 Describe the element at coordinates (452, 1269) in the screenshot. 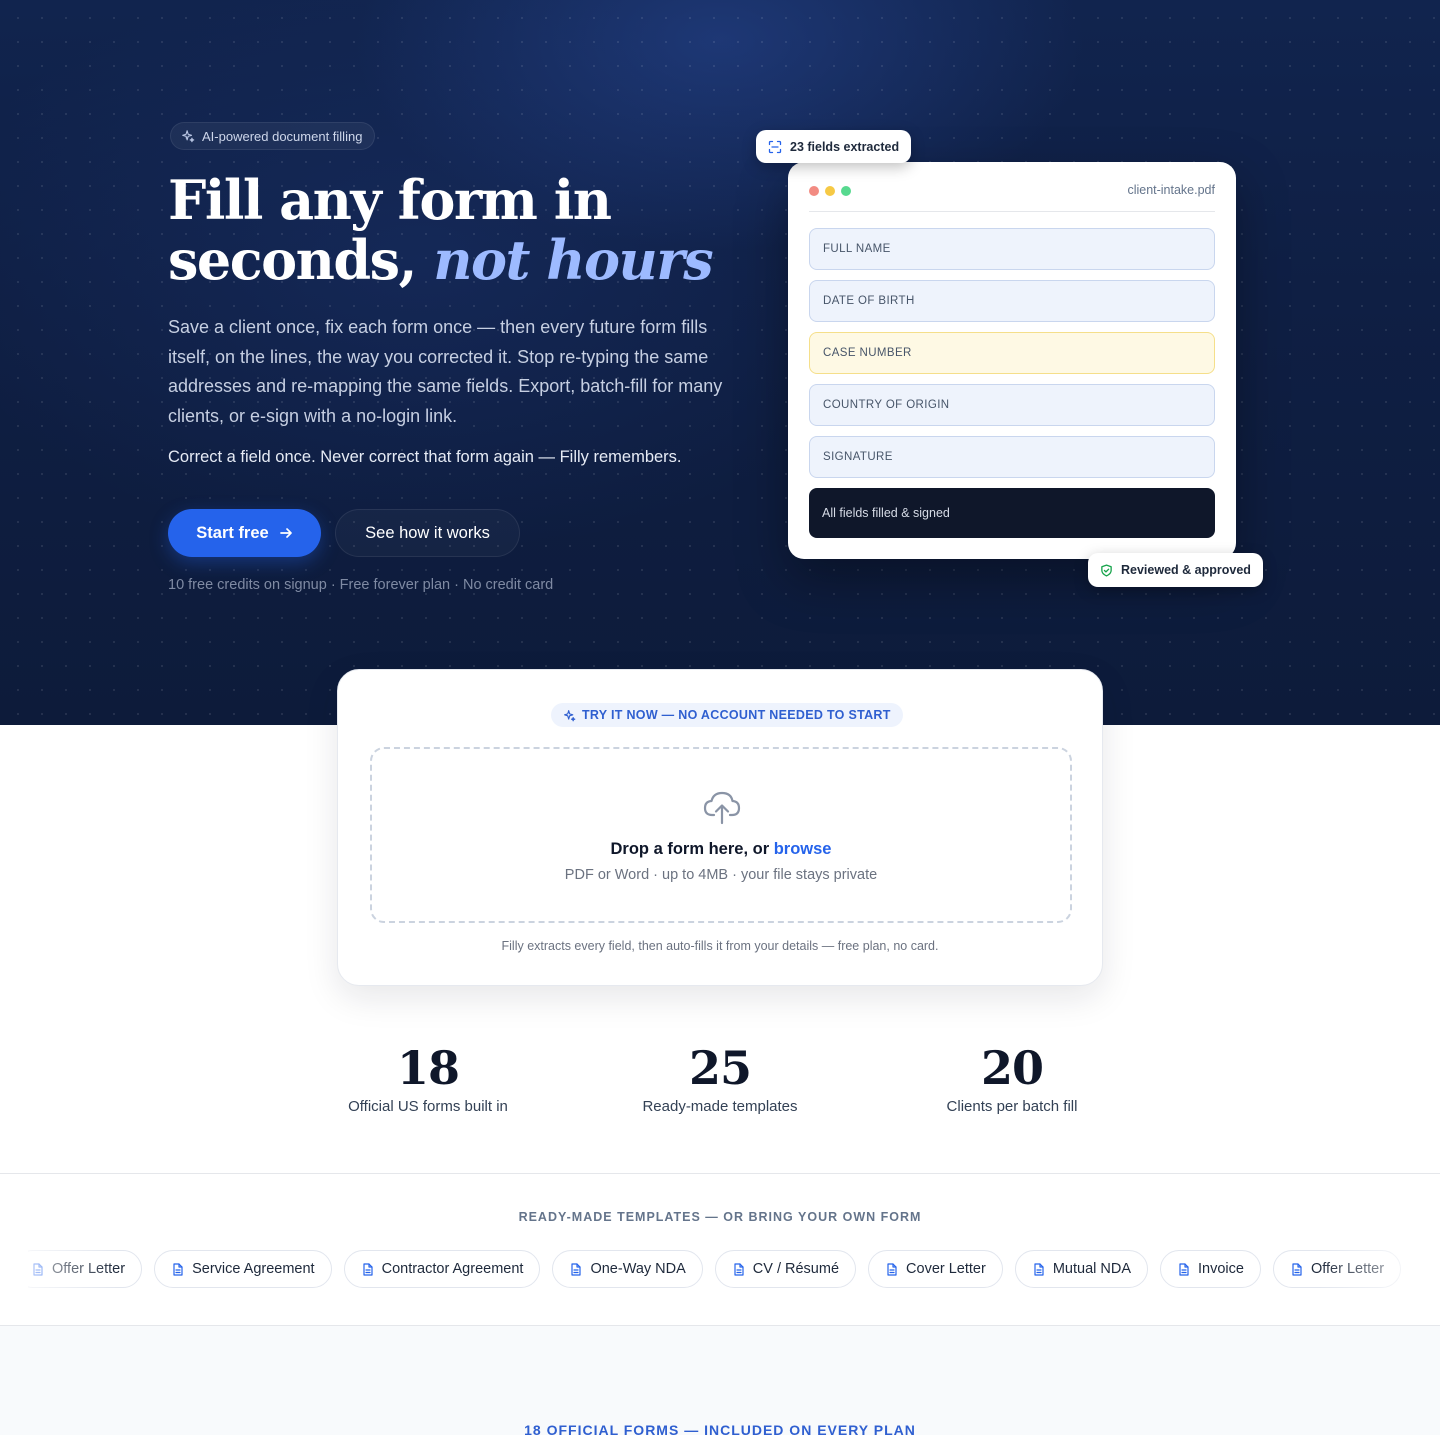

I see `template-chip-label: Contractor Agreement` at that location.